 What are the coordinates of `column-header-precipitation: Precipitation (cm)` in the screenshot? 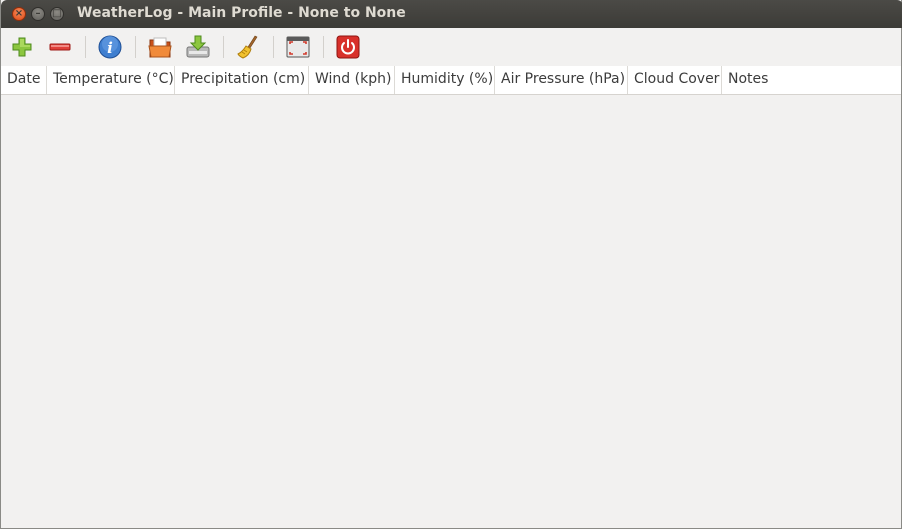 It's located at (242, 80).